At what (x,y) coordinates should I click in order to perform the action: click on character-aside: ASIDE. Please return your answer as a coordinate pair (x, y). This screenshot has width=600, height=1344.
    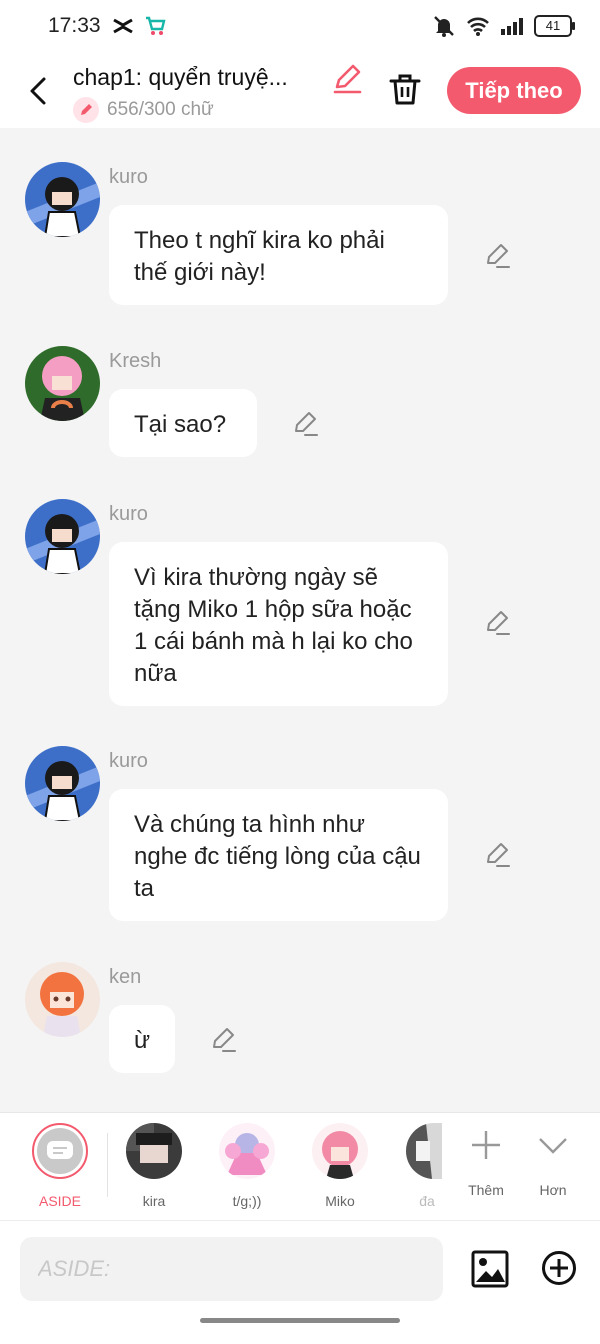
    Looking at the image, I should click on (60, 1166).